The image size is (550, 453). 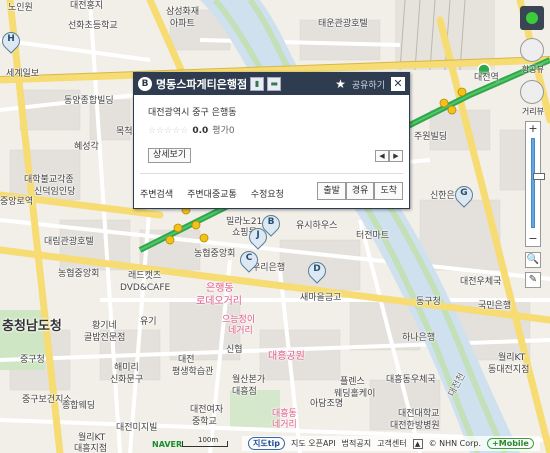 What do you see at coordinates (532, 18) in the screenshot?
I see `traffic-toggle` at bounding box center [532, 18].